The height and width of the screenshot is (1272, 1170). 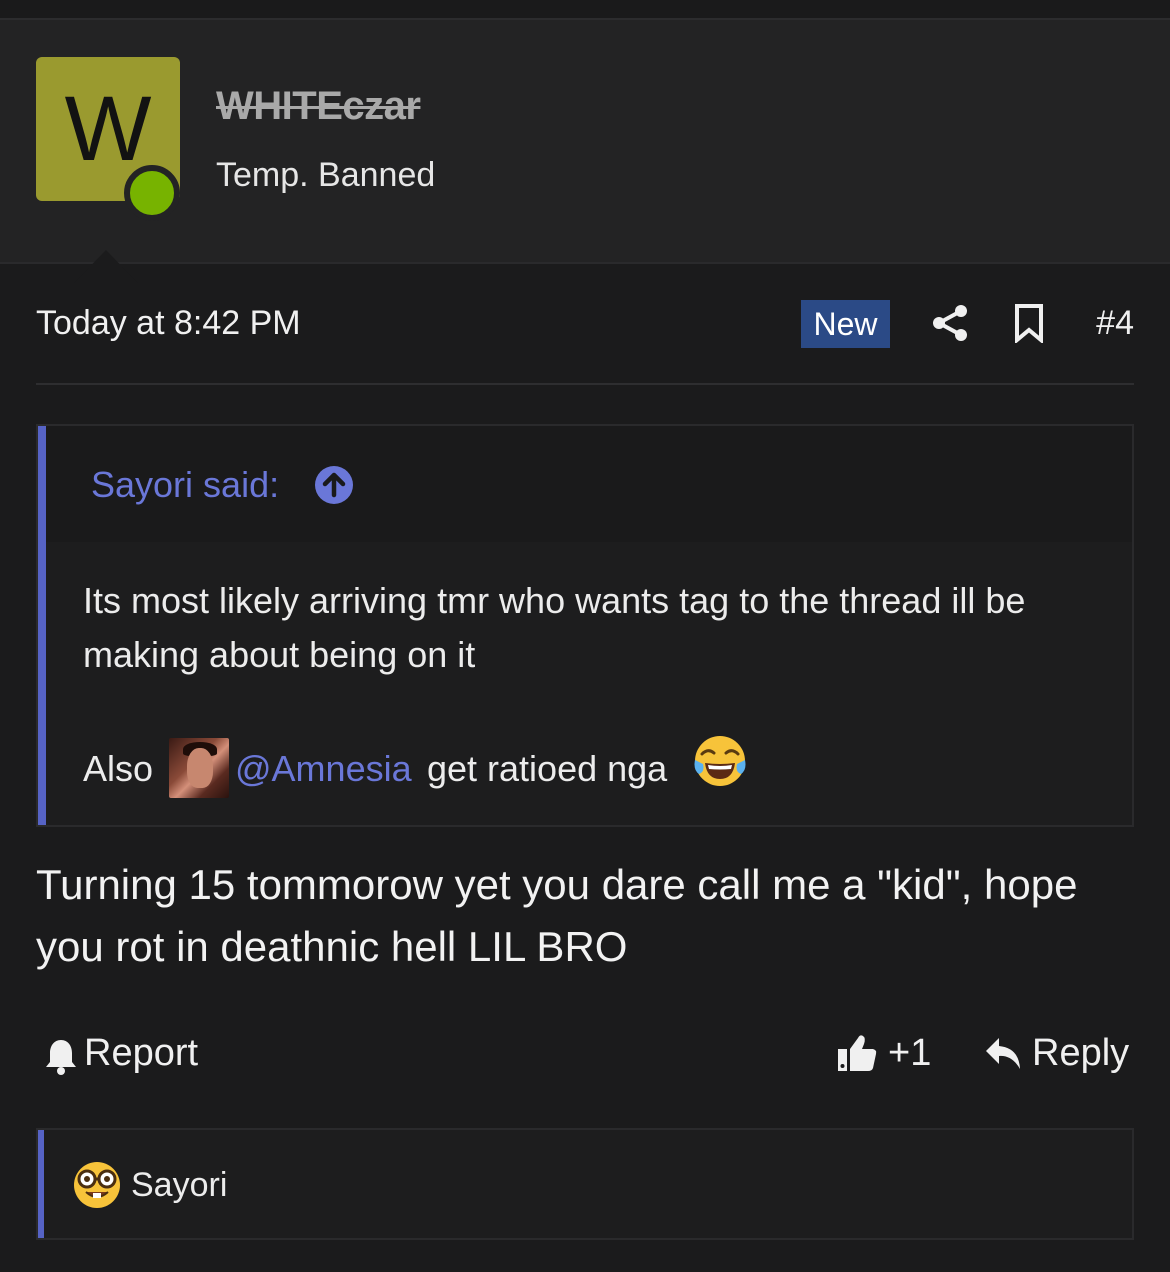 What do you see at coordinates (199, 768) in the screenshot?
I see `mention-avatar` at bounding box center [199, 768].